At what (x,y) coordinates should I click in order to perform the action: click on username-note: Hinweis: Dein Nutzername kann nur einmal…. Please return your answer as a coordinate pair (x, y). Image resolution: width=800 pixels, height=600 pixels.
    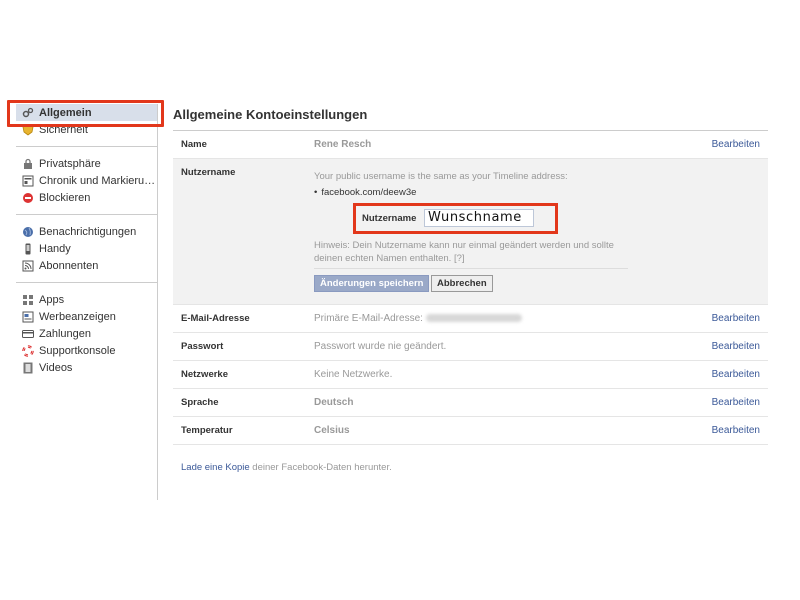
    Looking at the image, I should click on (464, 252).